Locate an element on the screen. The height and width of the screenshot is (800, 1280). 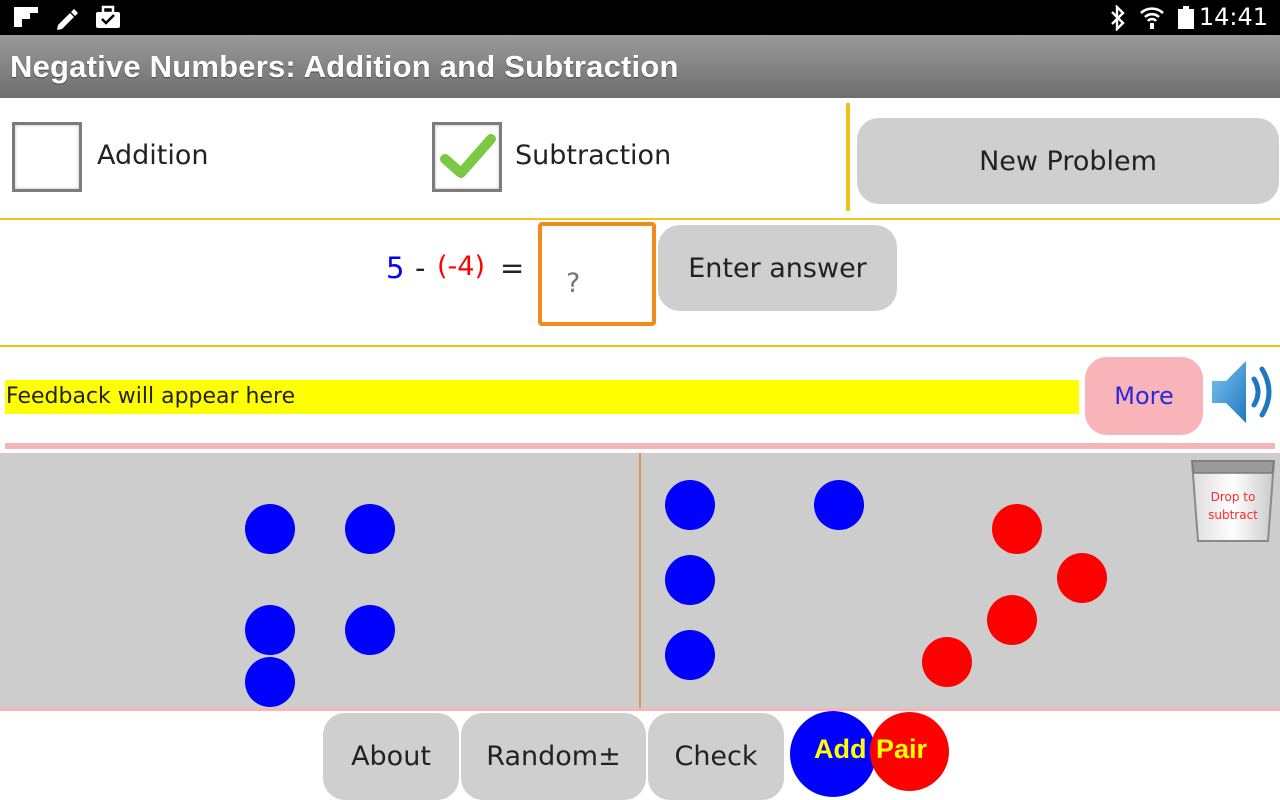
bluetooth-icon is located at coordinates (1118, 19).